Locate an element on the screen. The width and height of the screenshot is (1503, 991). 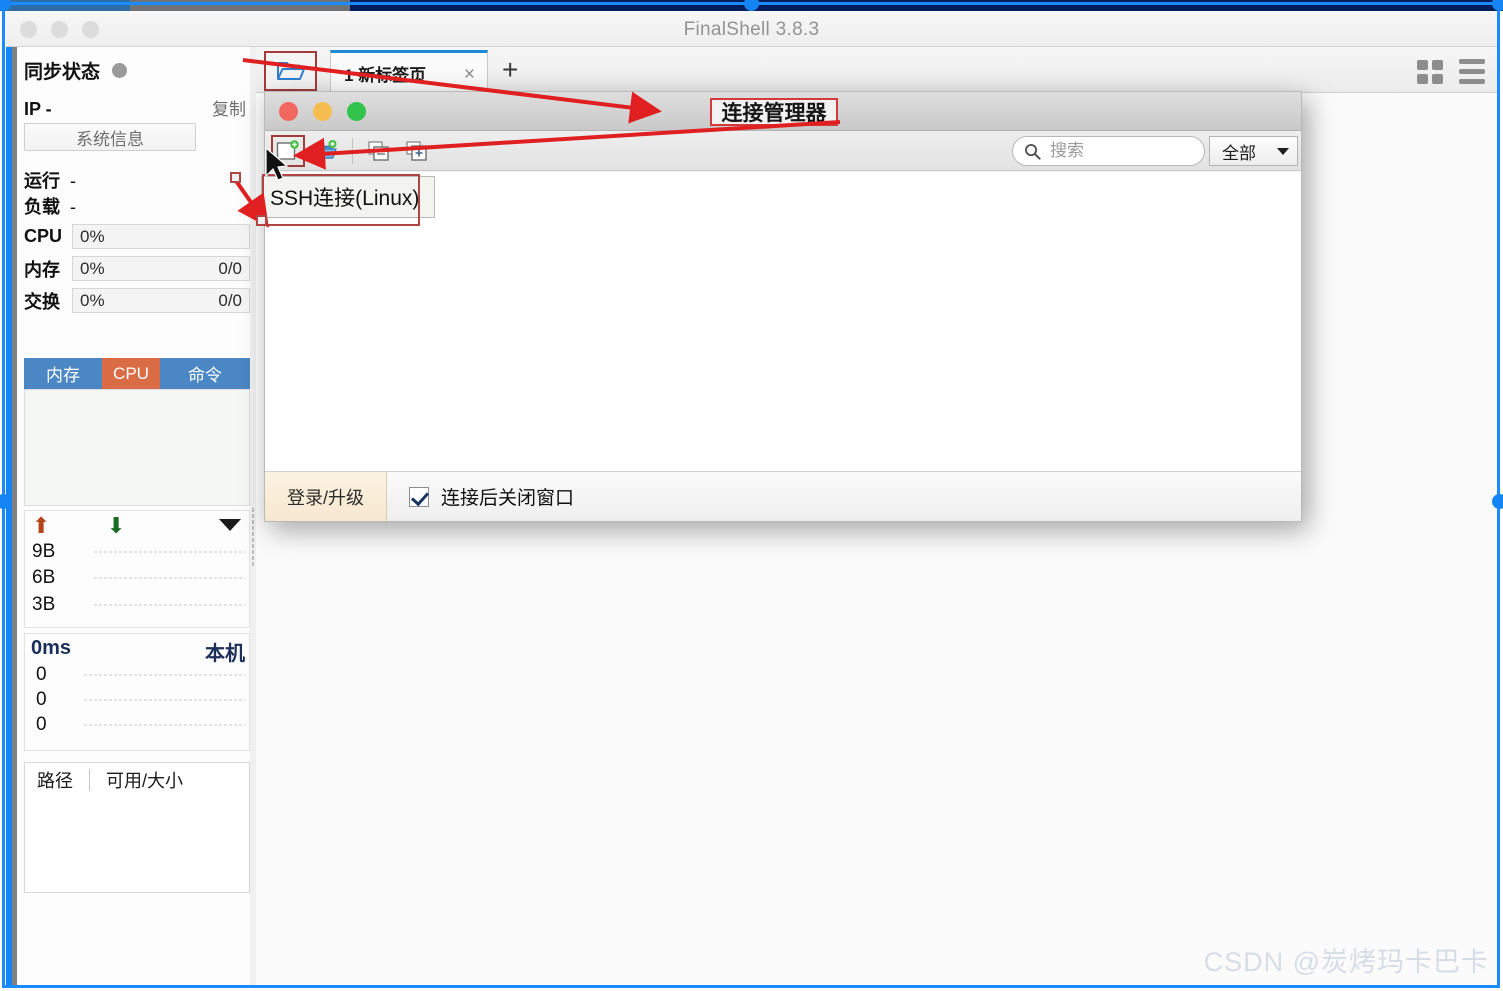
ping-y-label-1: 0 is located at coordinates (41, 674).